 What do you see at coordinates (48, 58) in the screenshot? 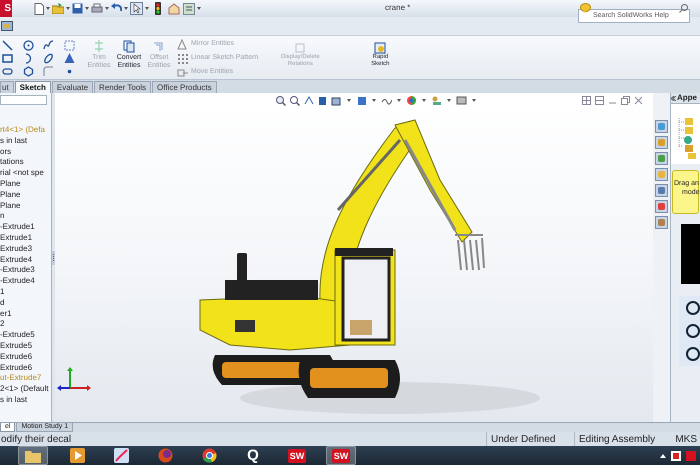
I see `ellipse-tool-icon` at bounding box center [48, 58].